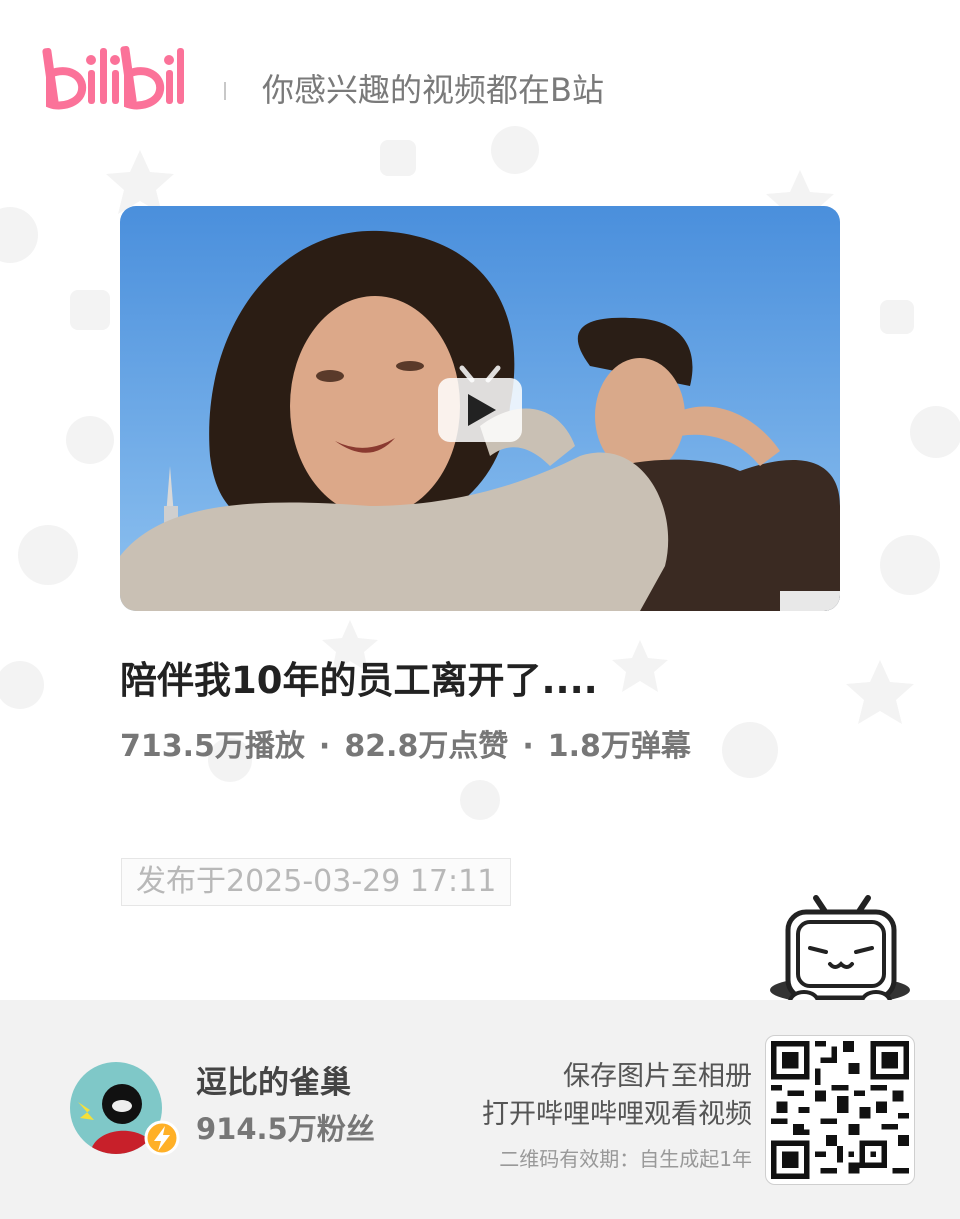 This screenshot has height=1219, width=960. Describe the element at coordinates (225, 91) in the screenshot. I see `header-divider` at that location.